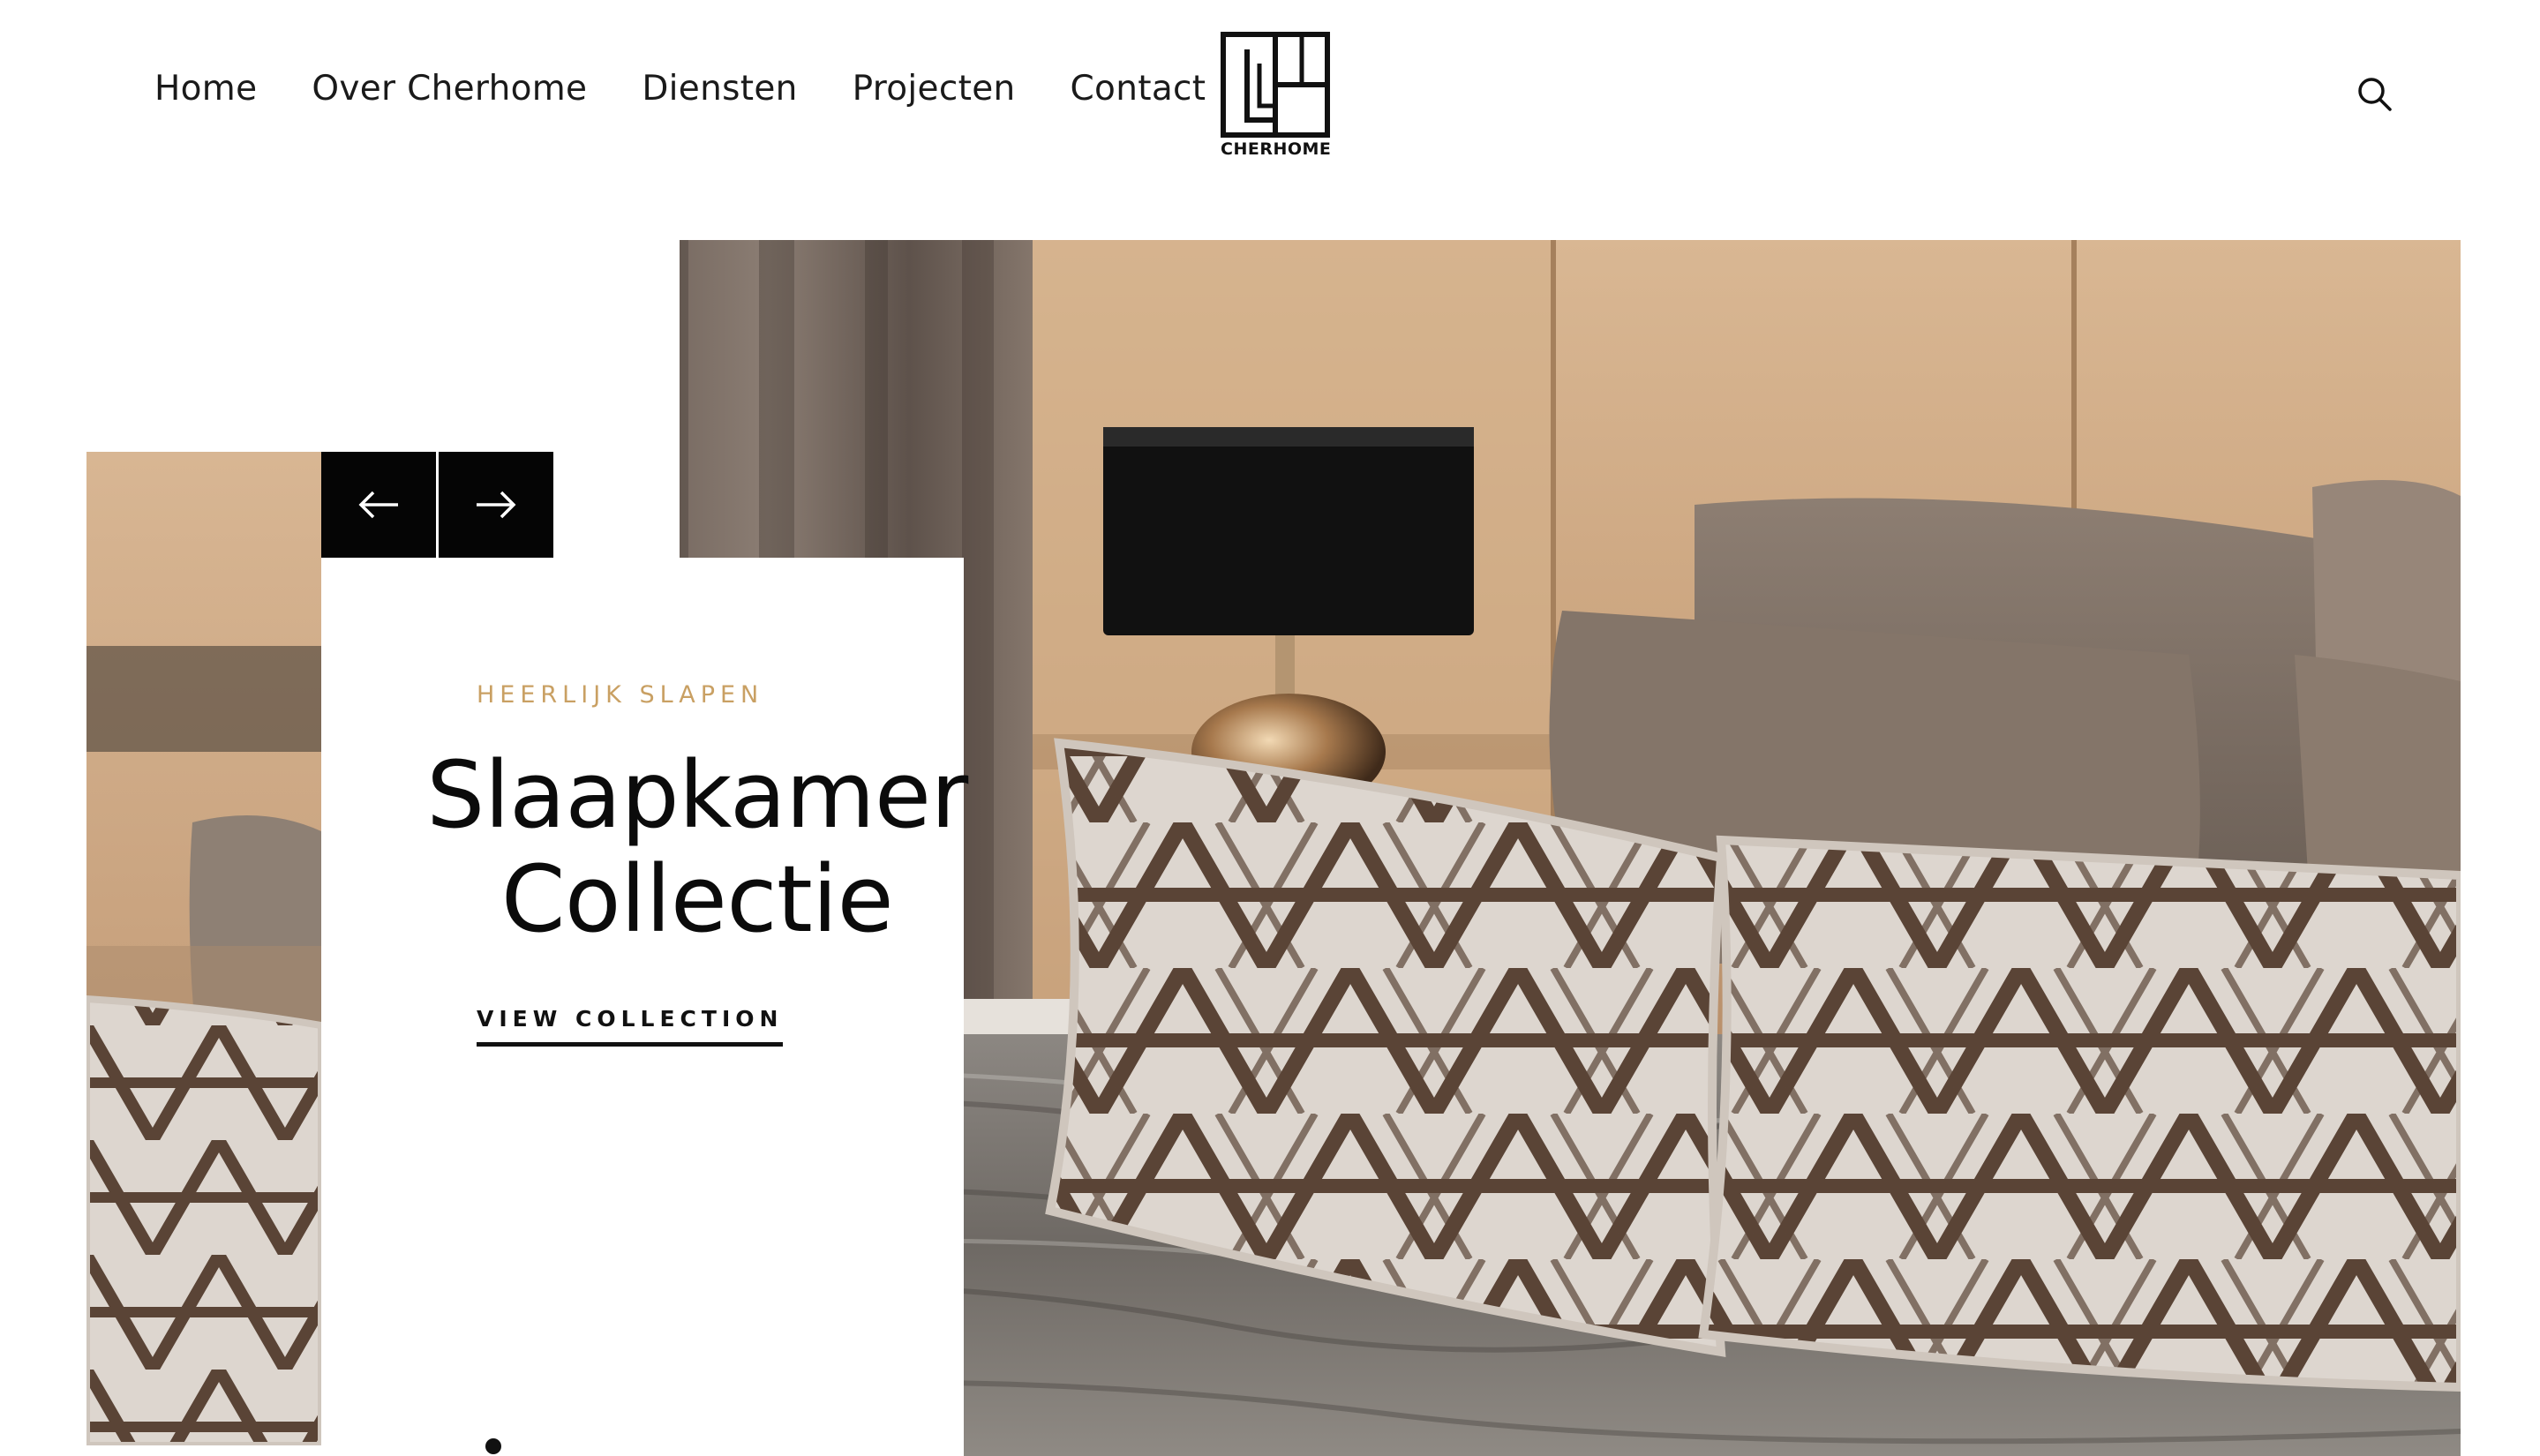 This screenshot has height=1456, width=2540. I want to click on nav-item-diensten: Diensten, so click(719, 89).